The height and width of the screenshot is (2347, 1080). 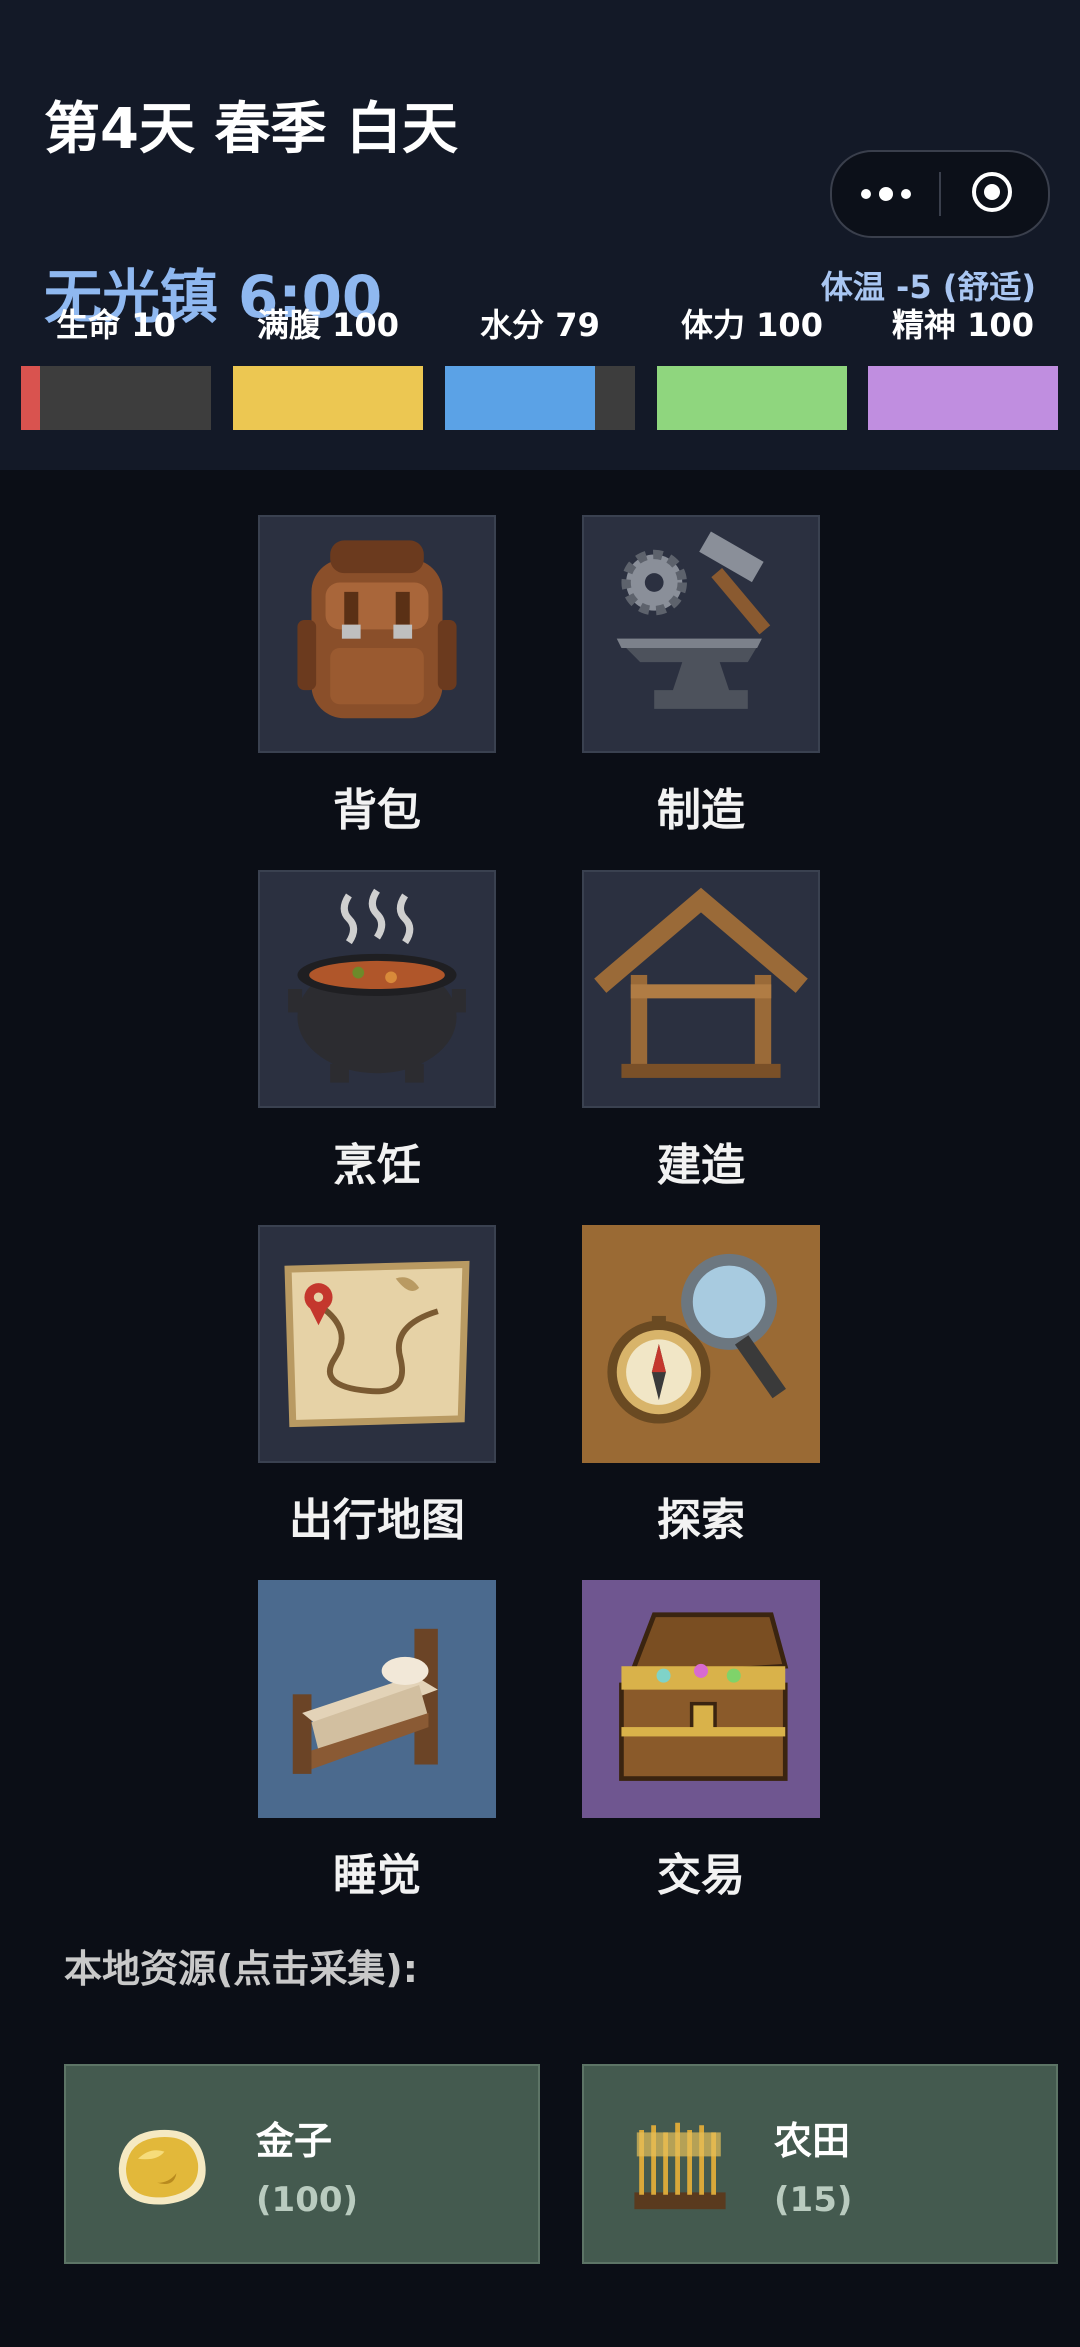 I want to click on wheat-field-icon, so click(x=680, y=2166).